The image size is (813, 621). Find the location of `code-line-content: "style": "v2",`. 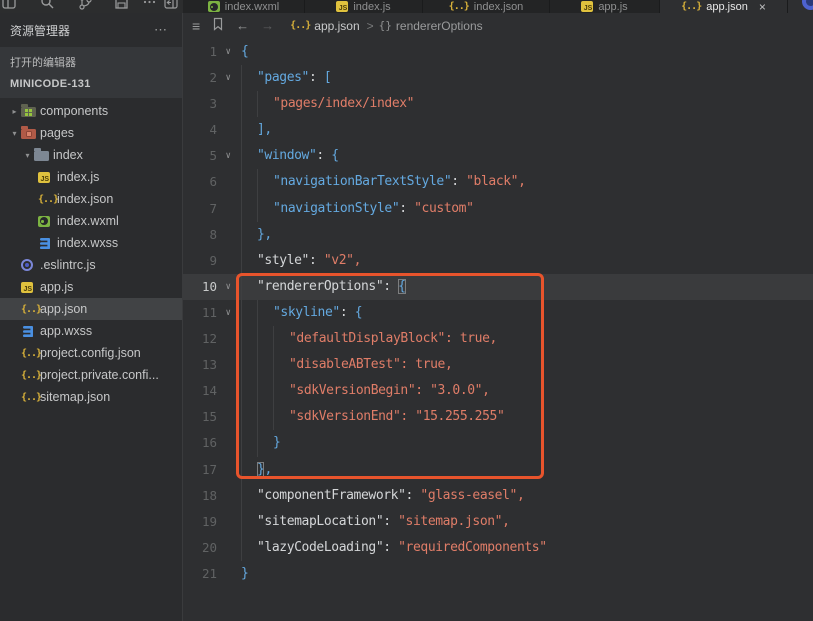

code-line-content: "style": "v2", is located at coordinates (526, 260).